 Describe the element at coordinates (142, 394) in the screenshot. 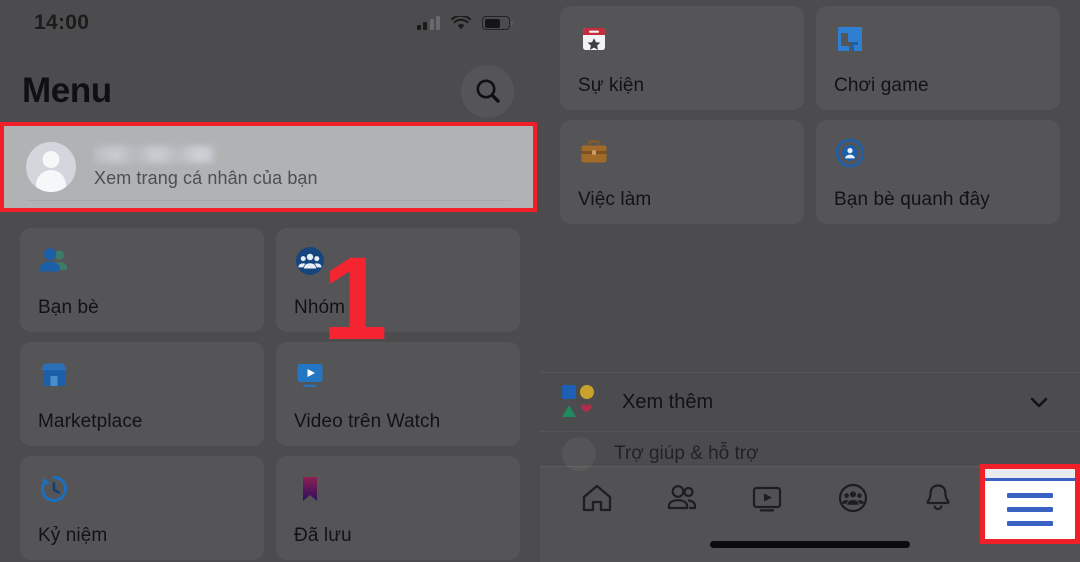

I see `tile-marketplace: Marketplace` at that location.